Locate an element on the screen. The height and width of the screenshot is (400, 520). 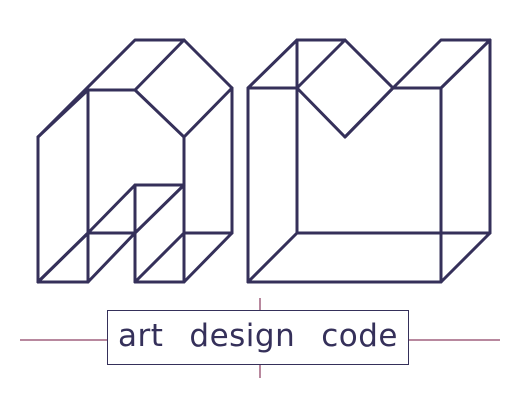
tagline-box: art design code is located at coordinates (258, 337).